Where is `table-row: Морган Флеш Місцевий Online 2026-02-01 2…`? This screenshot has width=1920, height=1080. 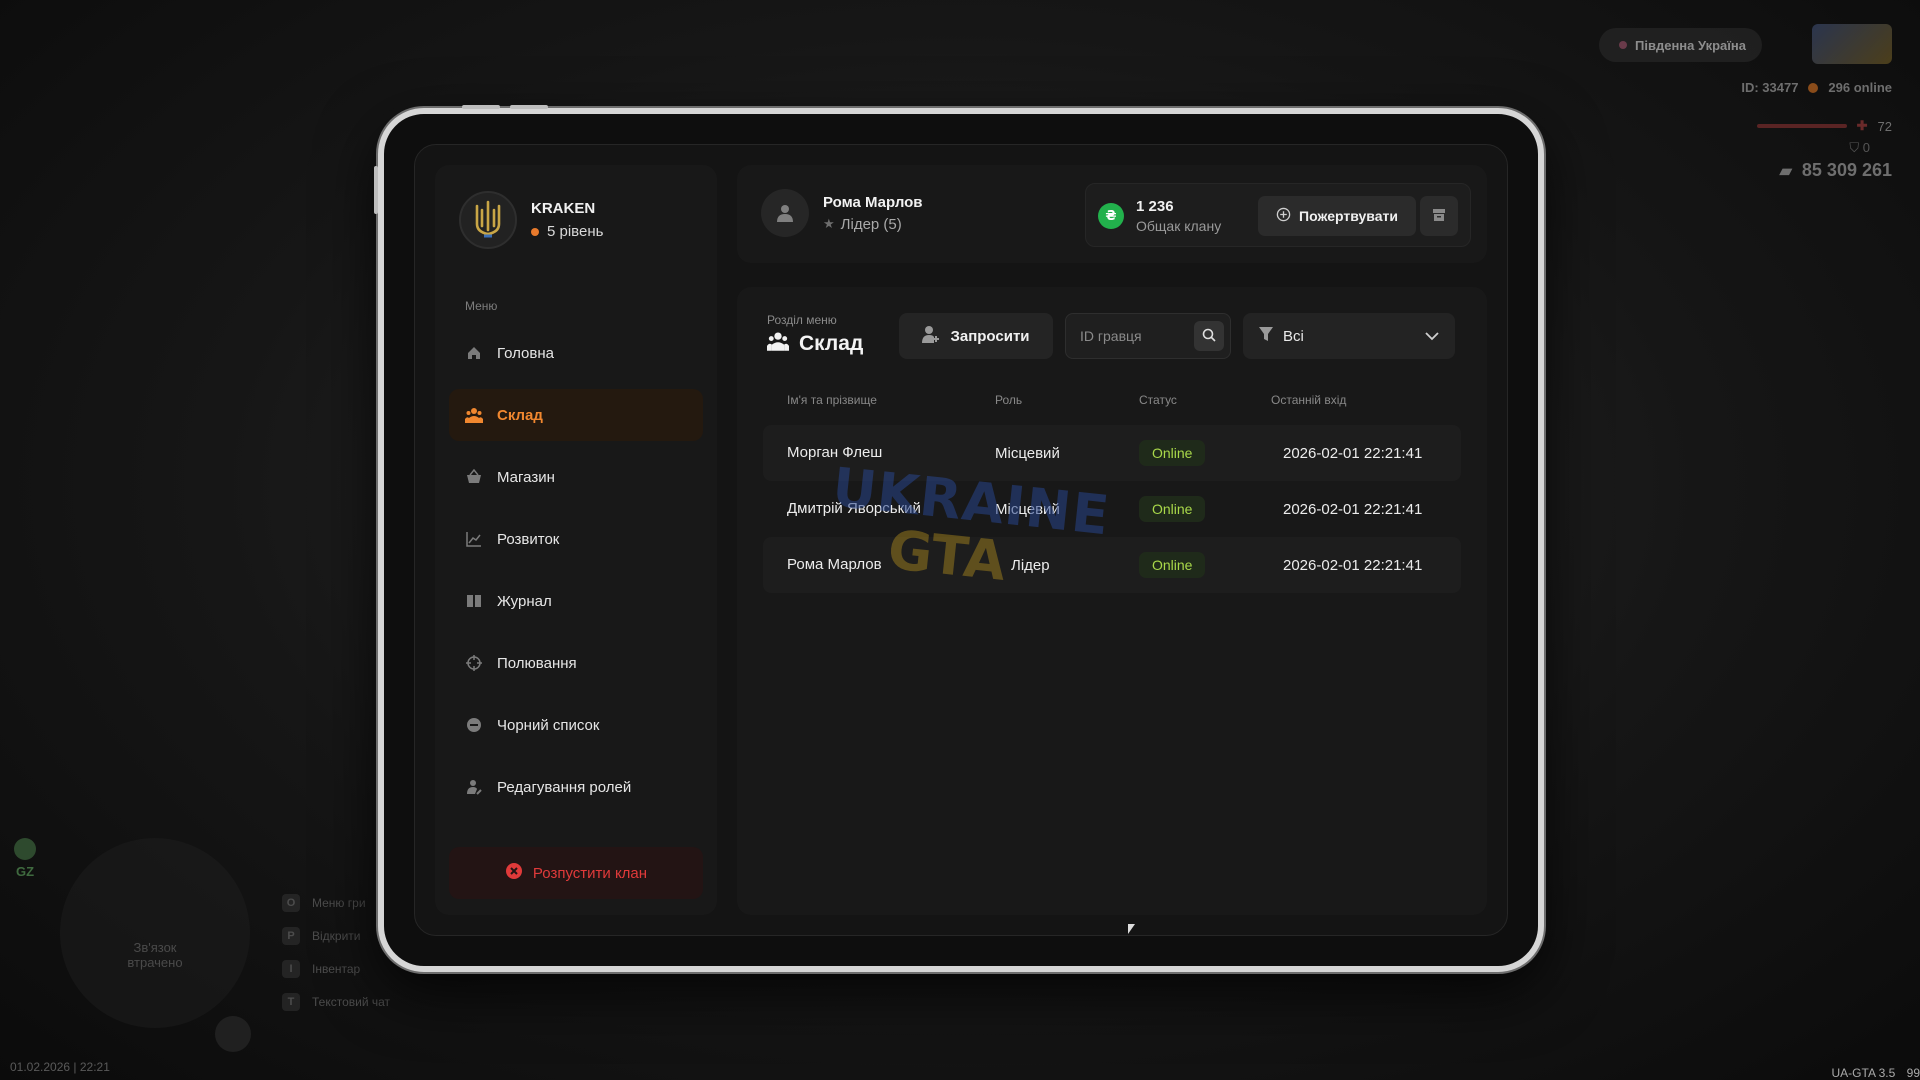
table-row: Морган Флеш Місцевий Online 2026-02-01 2… is located at coordinates (1112, 453).